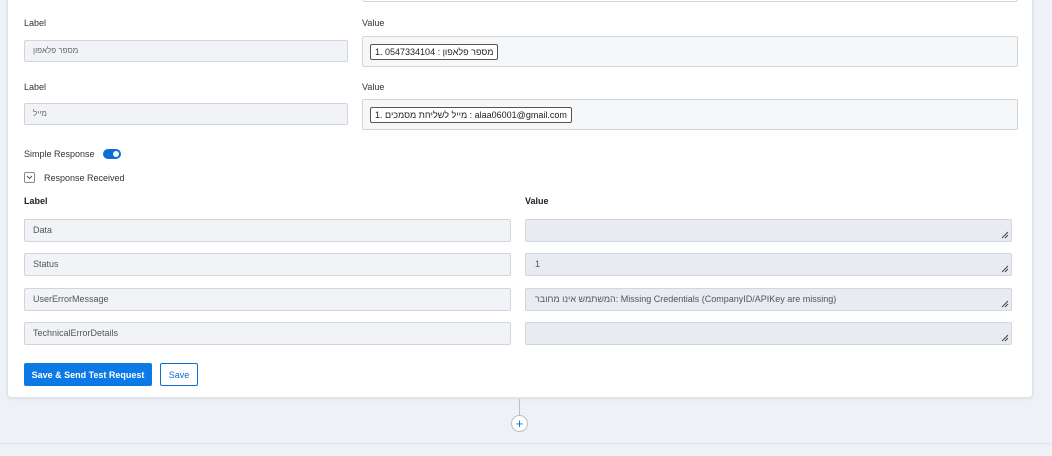  What do you see at coordinates (111, 154) in the screenshot?
I see `simple-response-toggle` at bounding box center [111, 154].